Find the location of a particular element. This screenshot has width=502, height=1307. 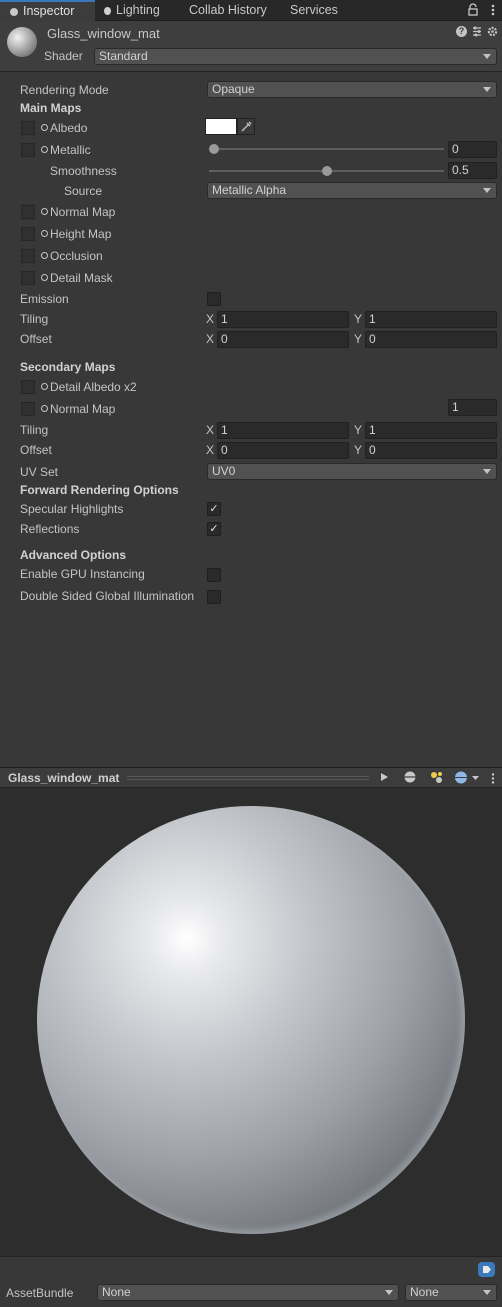

tab-label: Lighting is located at coordinates (138, 10).